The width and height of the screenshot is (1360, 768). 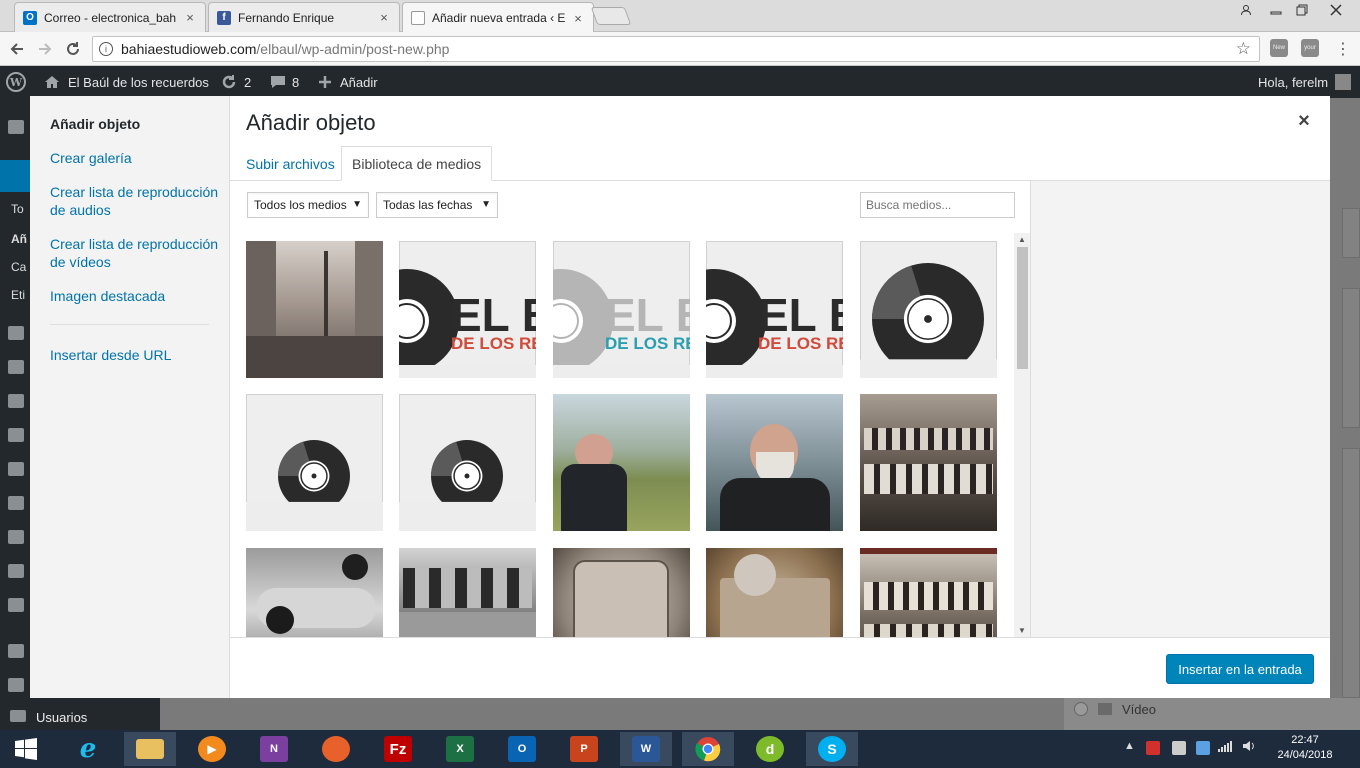 I want to click on gallery-icon, so click(x=16, y=503).